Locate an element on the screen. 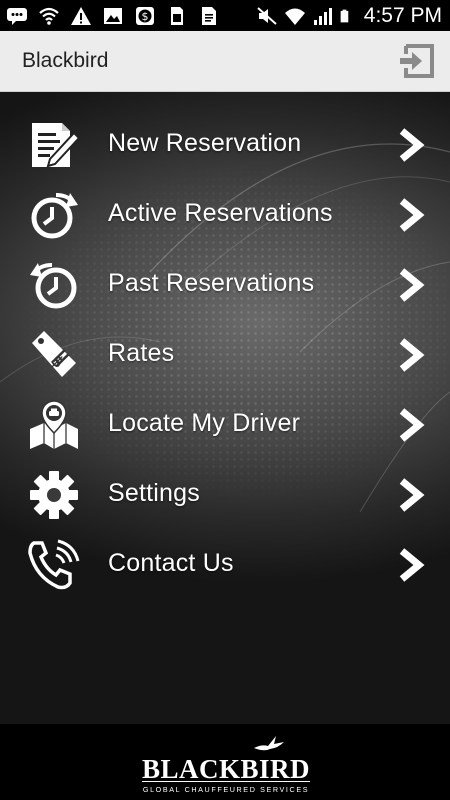 Image resolution: width=450 pixels, height=800 pixels. battery-icon is located at coordinates (344, 16).